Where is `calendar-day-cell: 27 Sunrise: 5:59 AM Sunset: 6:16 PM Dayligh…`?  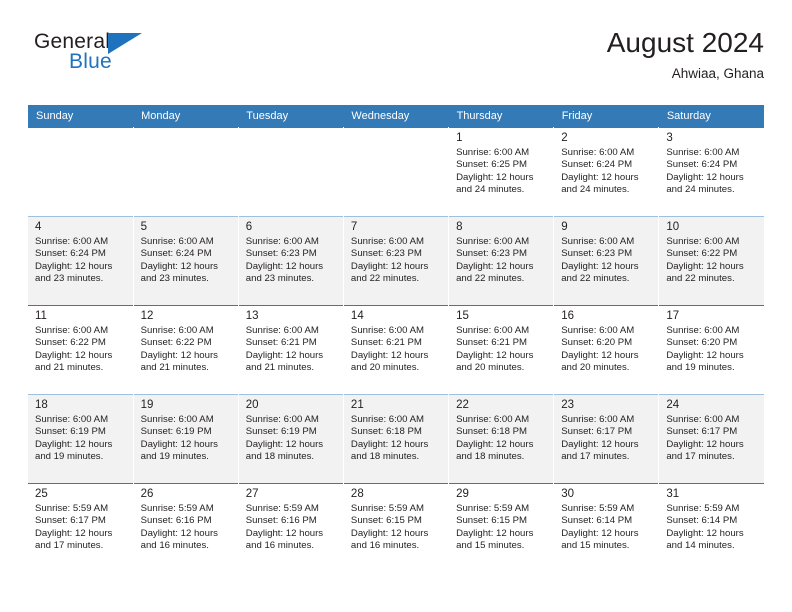
calendar-day-cell: 27 Sunrise: 5:59 AM Sunset: 6:16 PM Dayligh… is located at coordinates (291, 527).